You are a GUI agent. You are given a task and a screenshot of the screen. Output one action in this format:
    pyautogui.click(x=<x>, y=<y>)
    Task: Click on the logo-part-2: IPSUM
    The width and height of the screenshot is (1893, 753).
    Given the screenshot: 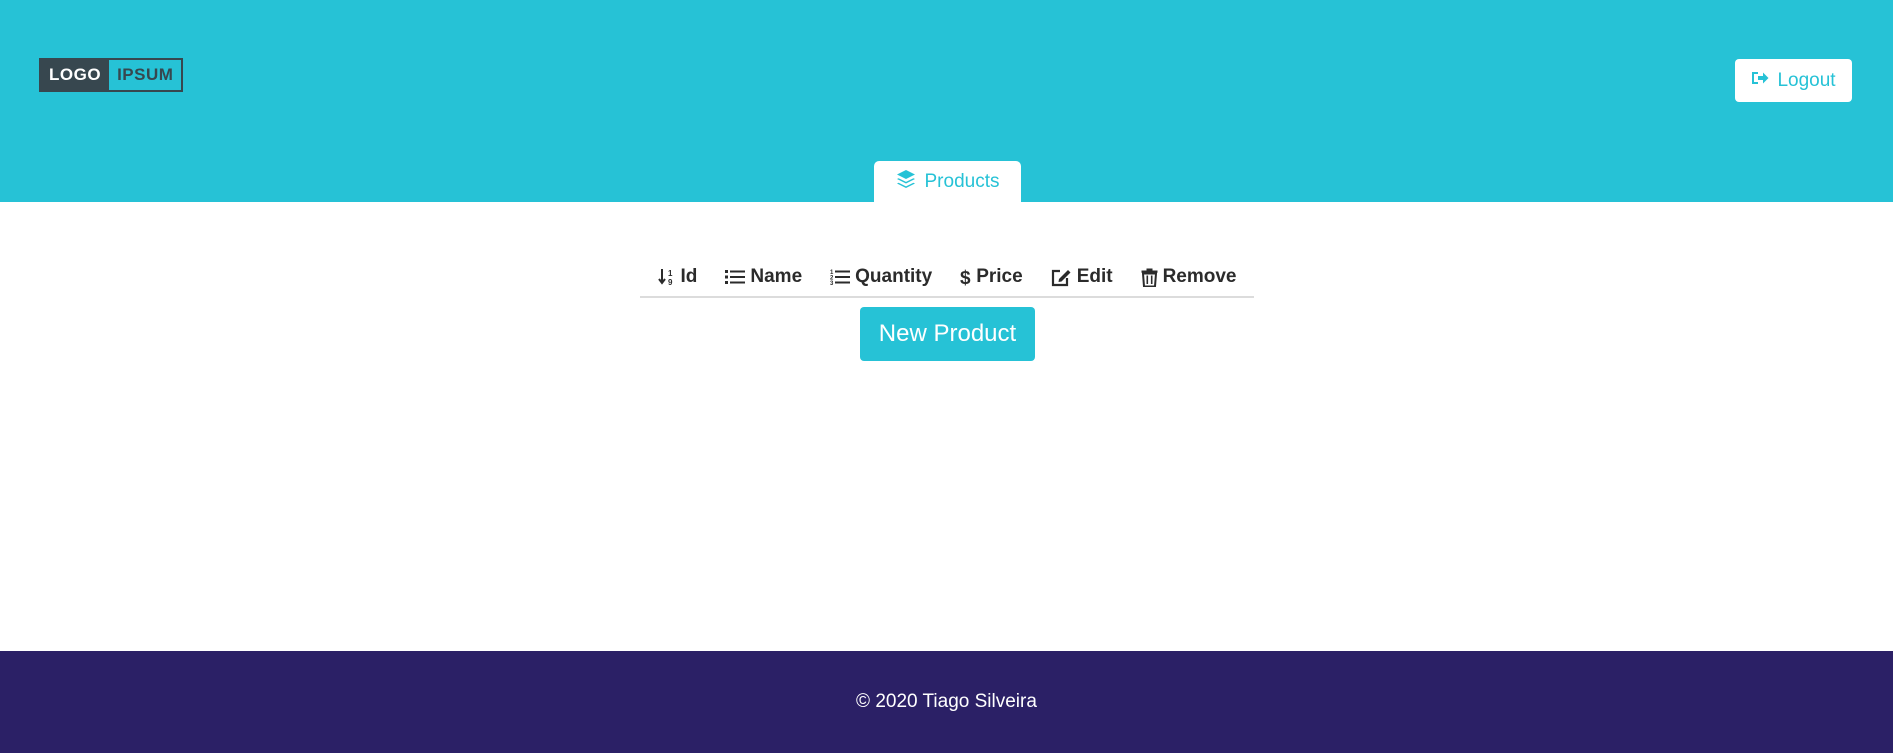 What is the action you would take?
    pyautogui.click(x=145, y=75)
    